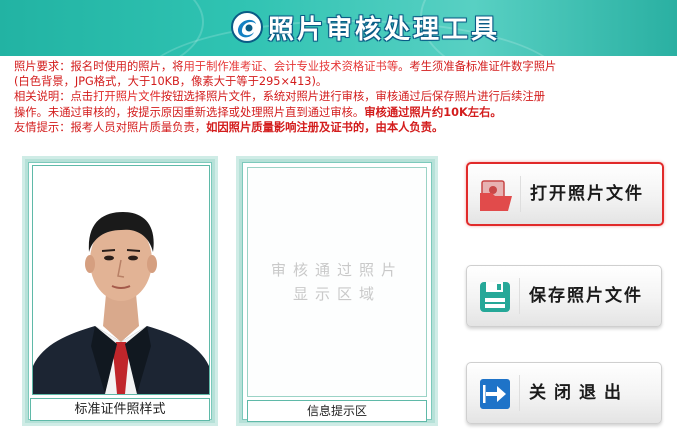 The height and width of the screenshot is (437, 677). What do you see at coordinates (477, 66) in the screenshot?
I see `requirement-text-end: 。考生须准备标准证件数字照片` at bounding box center [477, 66].